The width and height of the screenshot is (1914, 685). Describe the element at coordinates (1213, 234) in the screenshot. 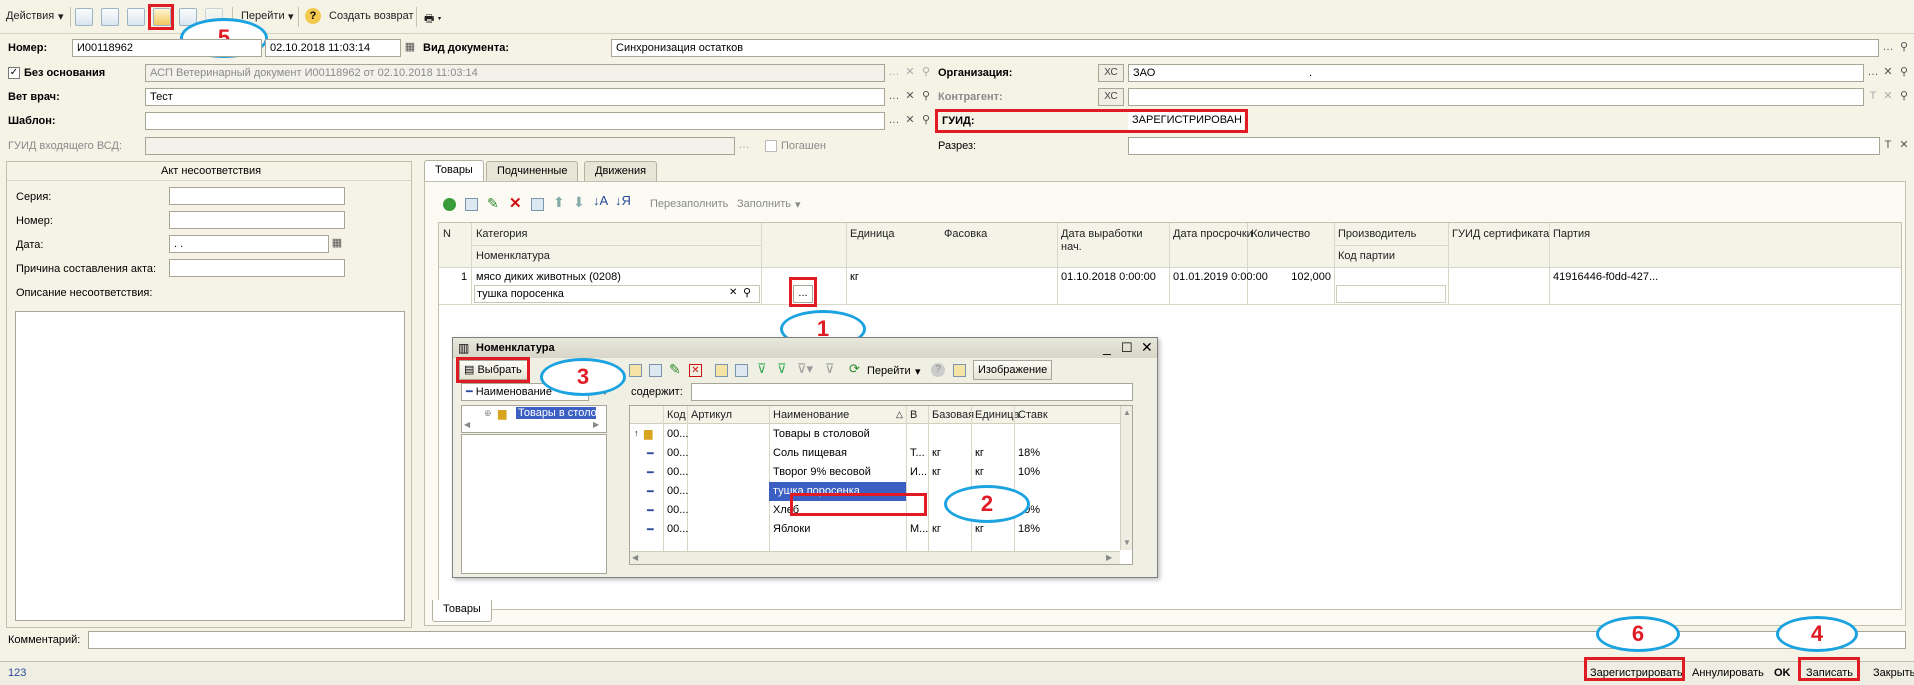

I see `col-expiry: Дата просрочки` at that location.